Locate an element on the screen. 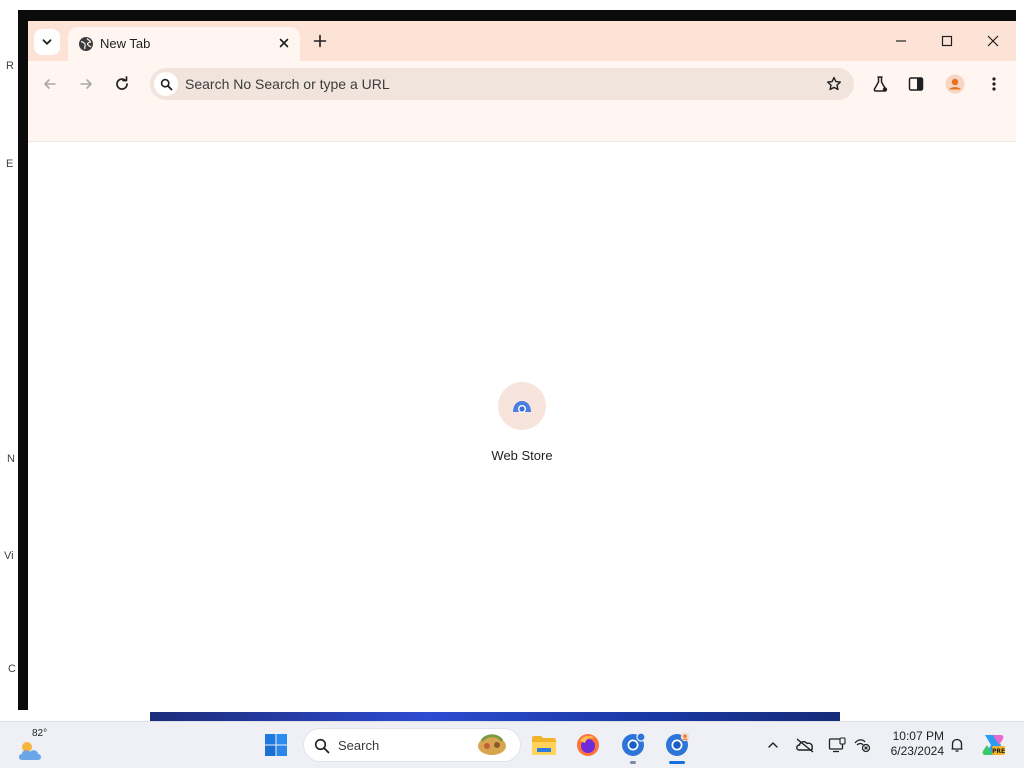 This screenshot has height=768, width=1024. omnibox-search-button is located at coordinates (166, 84).